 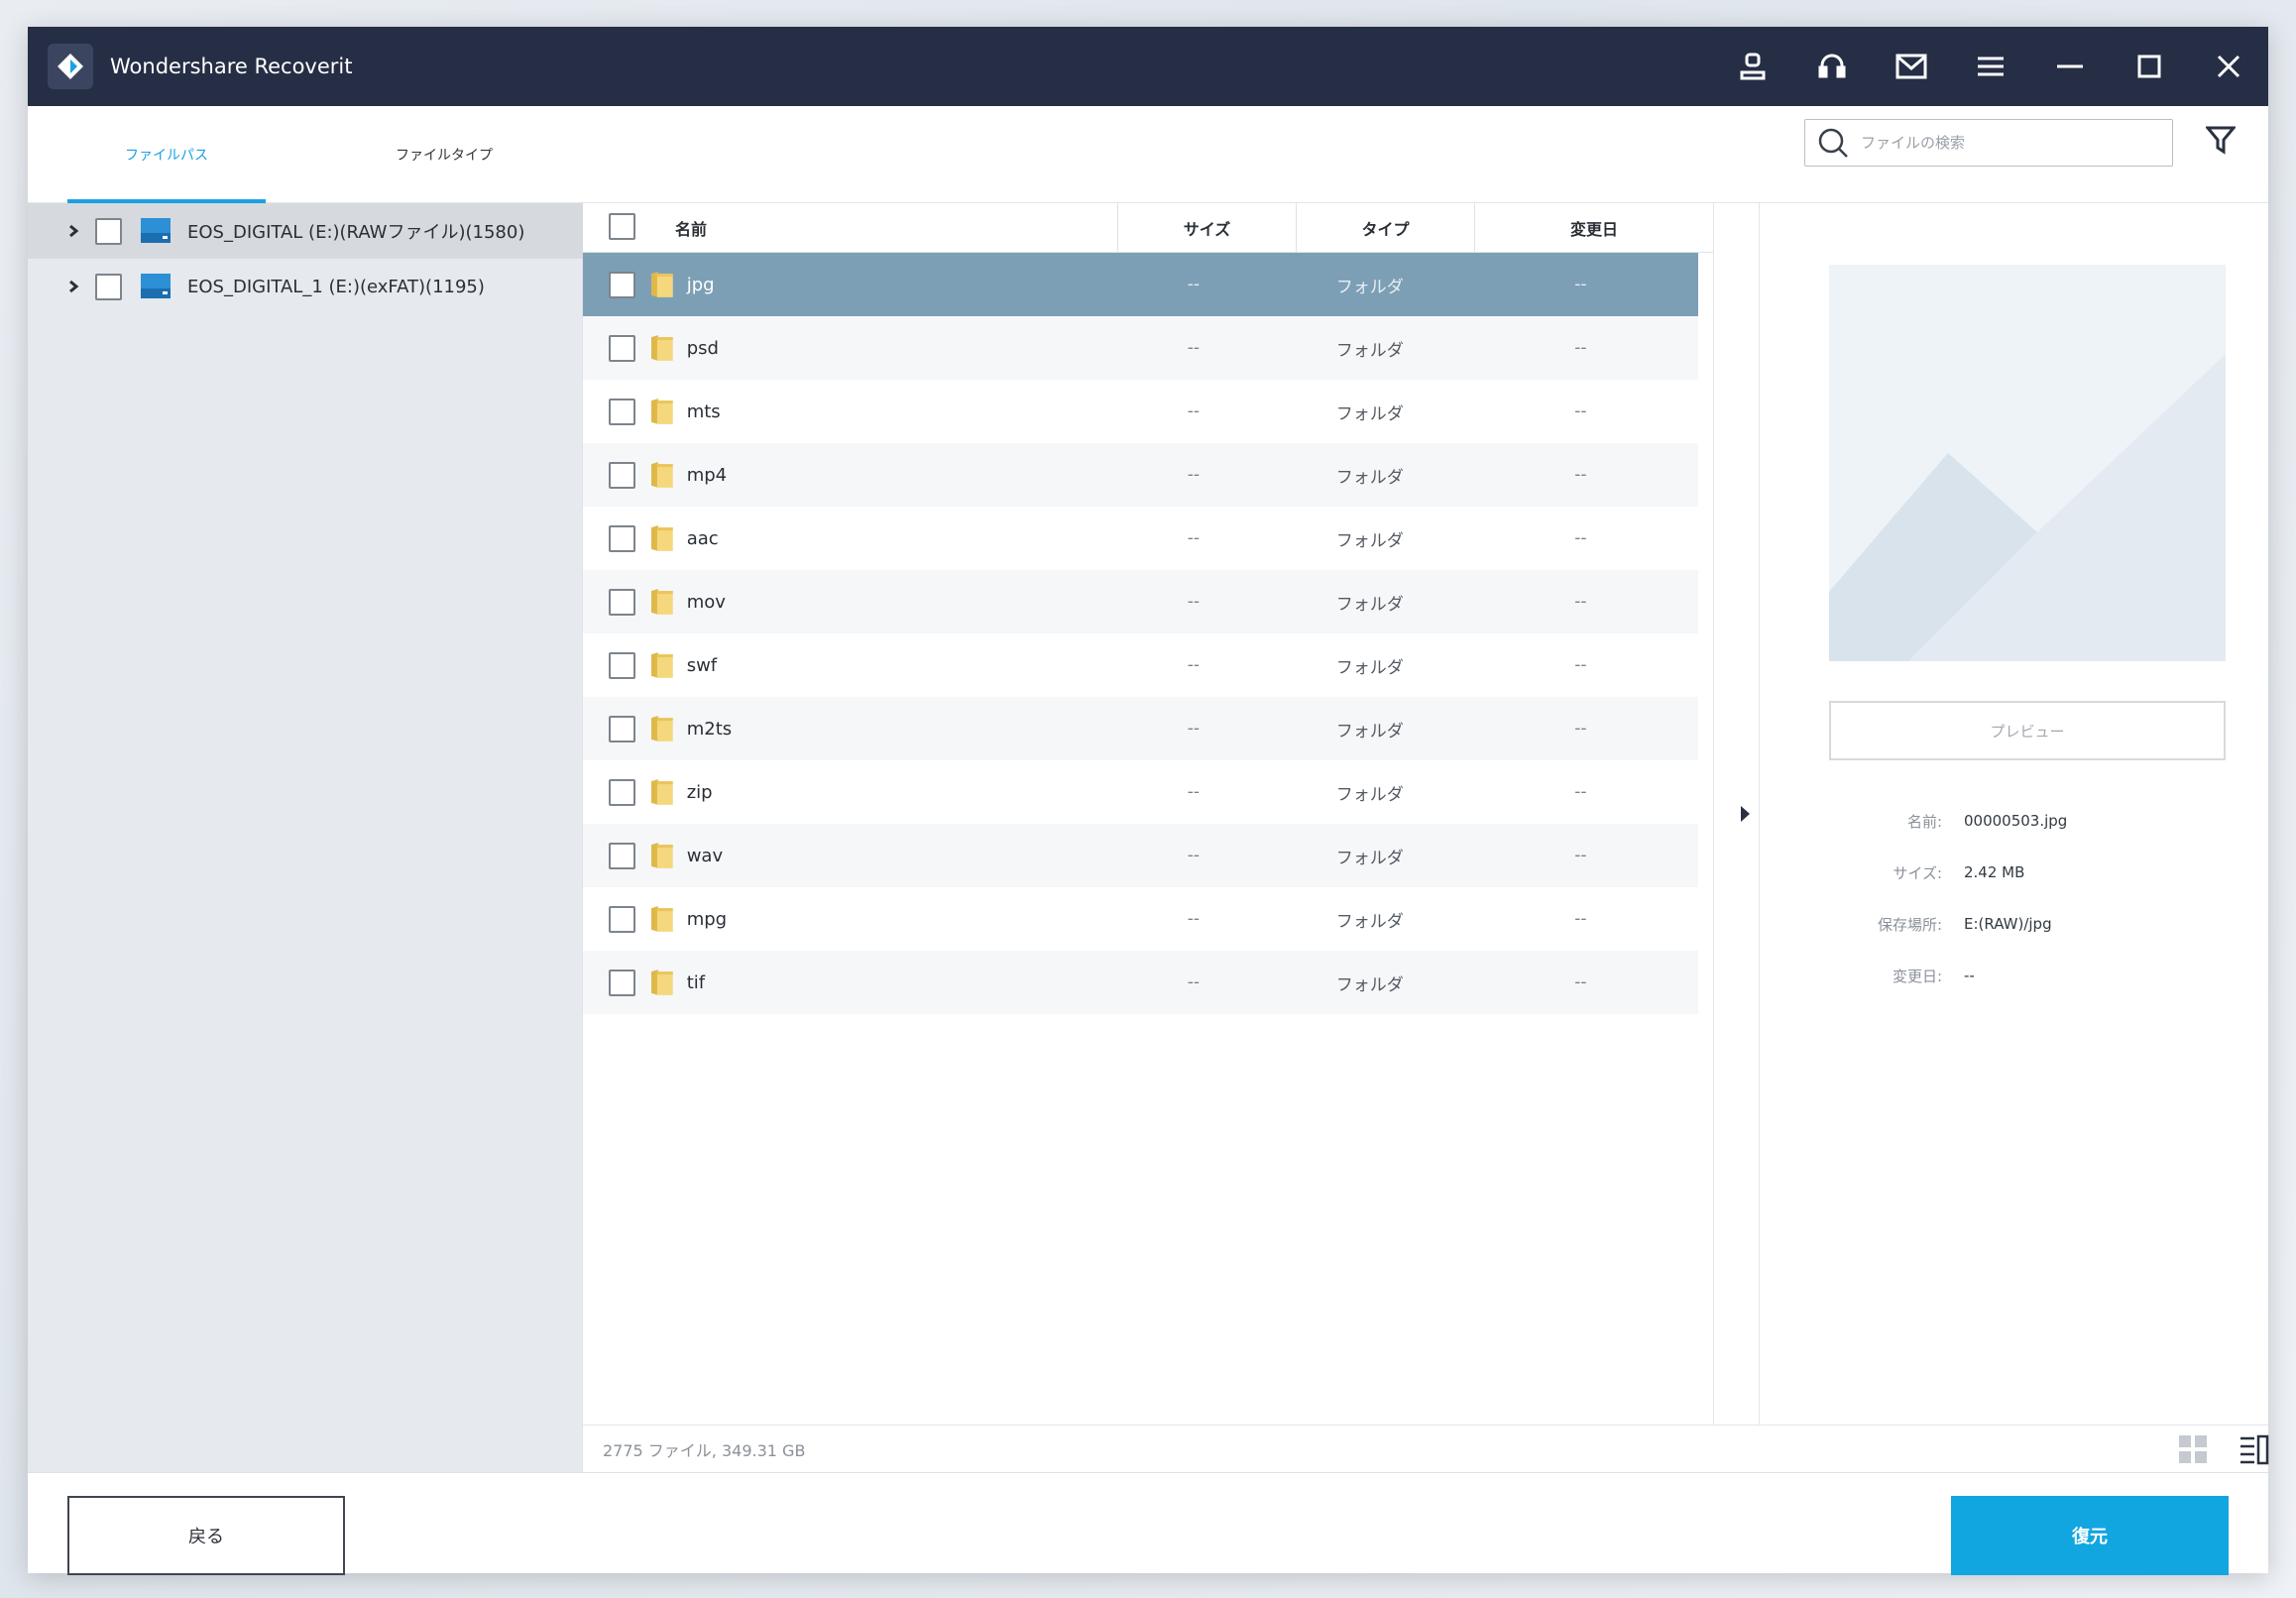 I want to click on list-view-icon, so click(x=2254, y=1449).